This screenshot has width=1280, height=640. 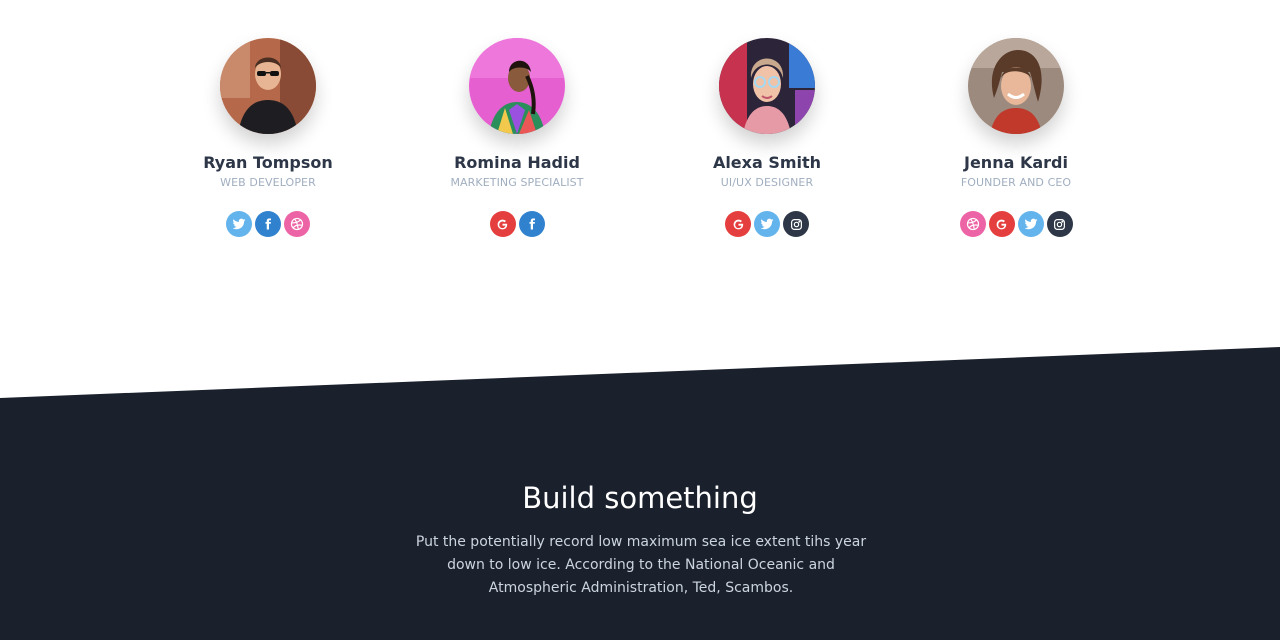 What do you see at coordinates (517, 182) in the screenshot?
I see `member-role: MARKETING SPECIALIST` at bounding box center [517, 182].